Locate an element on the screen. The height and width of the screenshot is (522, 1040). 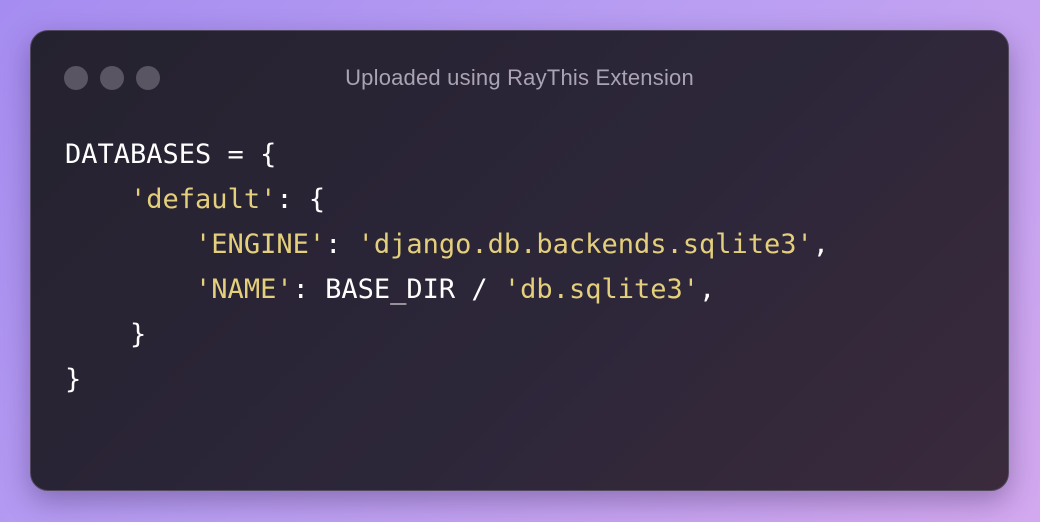
window-title: Uploaded using RayThis Extension is located at coordinates (519, 77).